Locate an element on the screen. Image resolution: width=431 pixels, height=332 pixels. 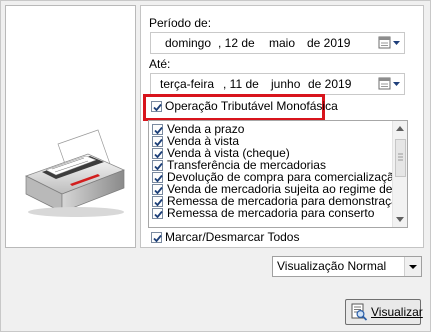
monofasica-checkbox is located at coordinates (156, 106).